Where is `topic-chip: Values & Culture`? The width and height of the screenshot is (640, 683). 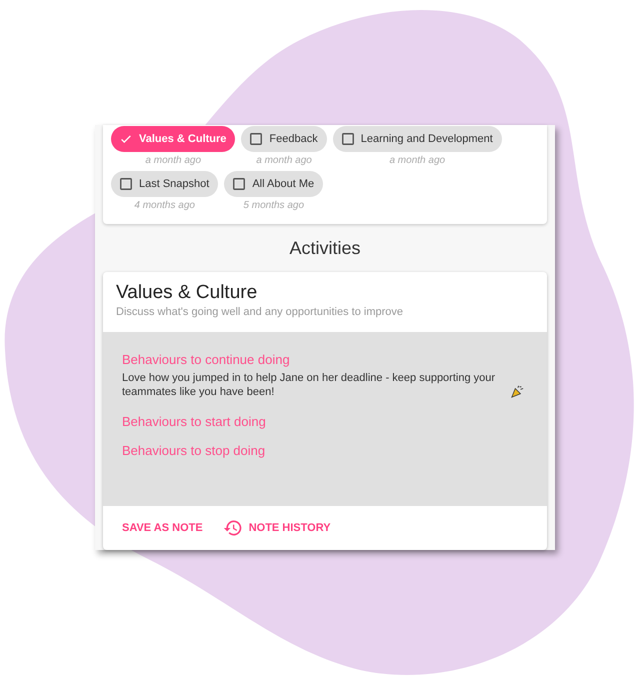
topic-chip: Values & Culture is located at coordinates (173, 139).